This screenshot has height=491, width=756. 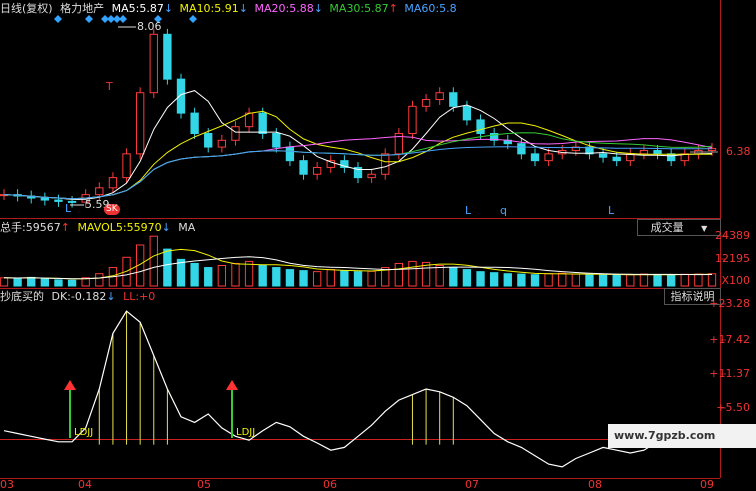 I want to click on ma5-value: 5.87, so click(x=151, y=8).